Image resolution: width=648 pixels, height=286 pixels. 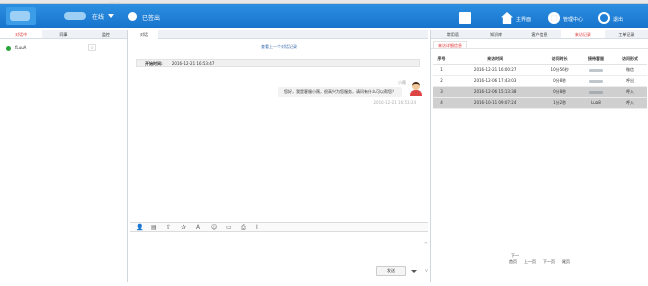 I want to click on left-tabs: 对话中 同事 监控, so click(x=63, y=34).